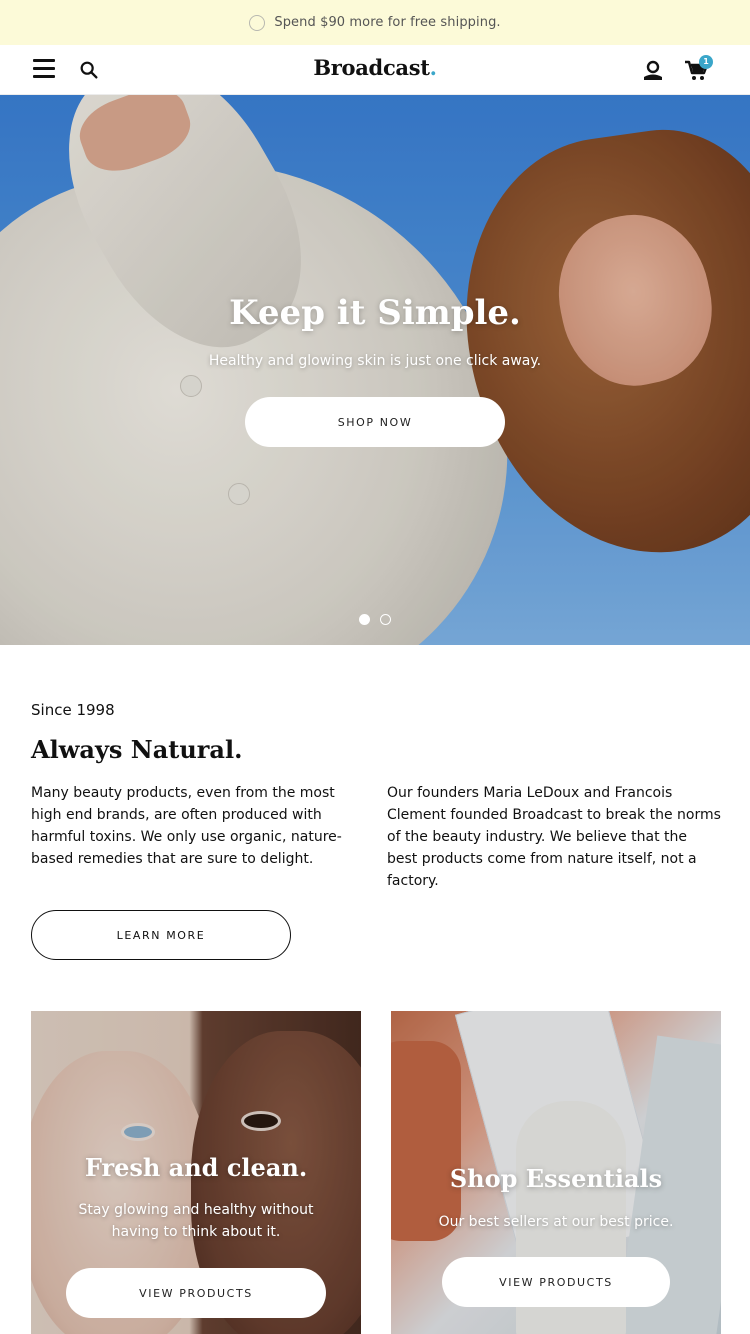 This screenshot has width=750, height=1334. What do you see at coordinates (73, 710) in the screenshot?
I see `about-eyebrow: Since 1998` at bounding box center [73, 710].